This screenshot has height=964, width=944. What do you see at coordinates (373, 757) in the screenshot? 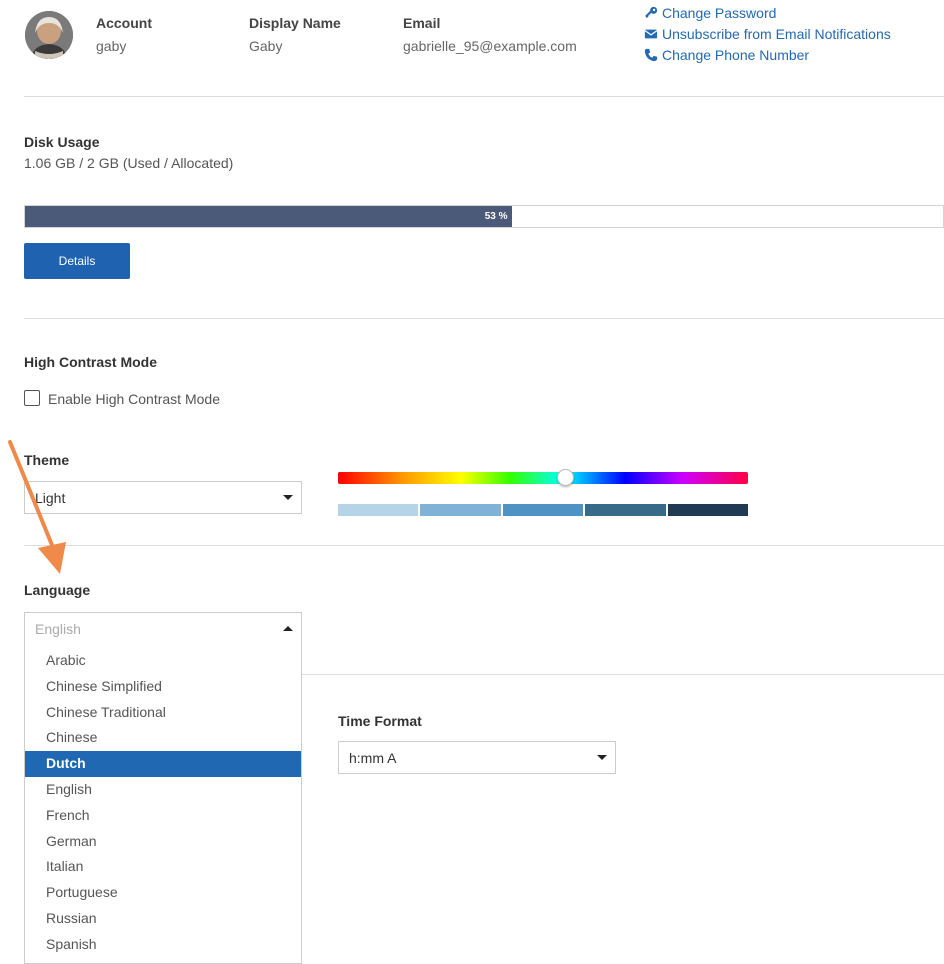
I see `time-format-selected-value: h:mm A` at bounding box center [373, 757].